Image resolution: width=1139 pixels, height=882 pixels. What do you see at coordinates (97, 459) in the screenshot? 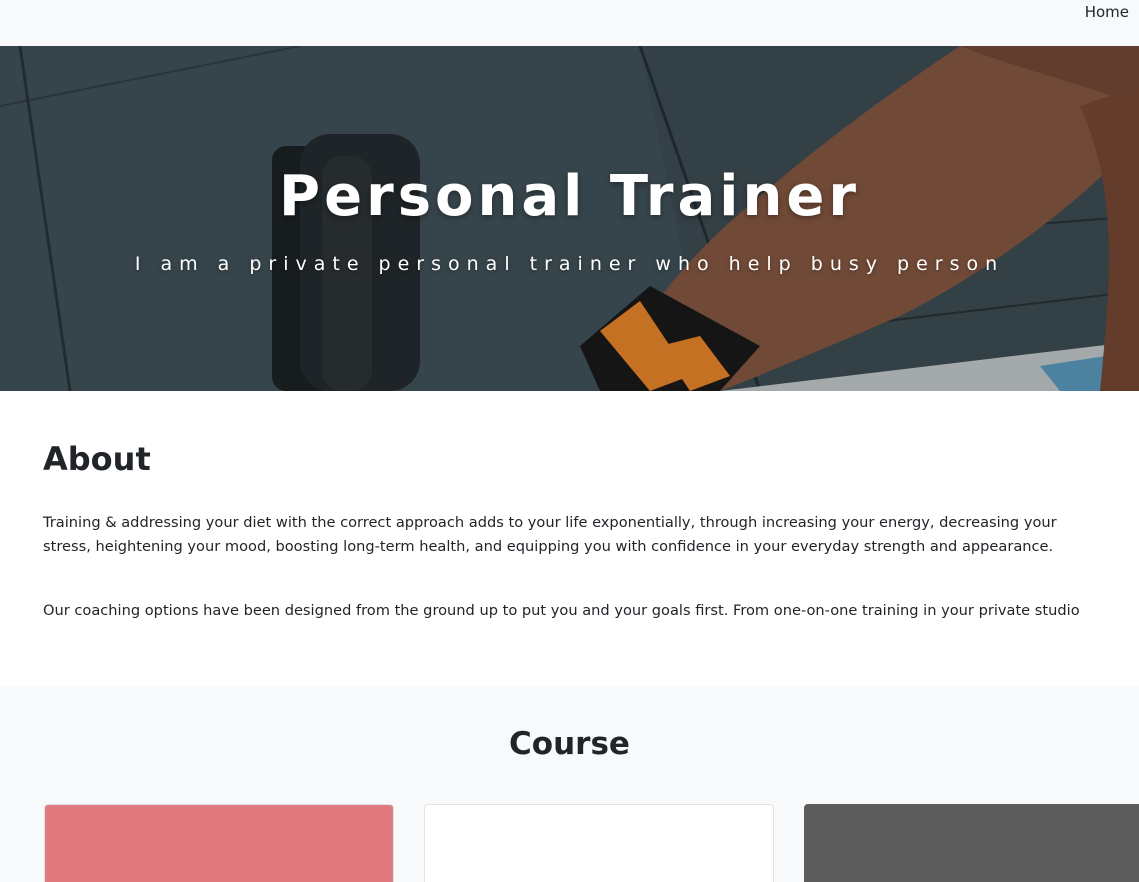
I see `about-title: About` at bounding box center [97, 459].